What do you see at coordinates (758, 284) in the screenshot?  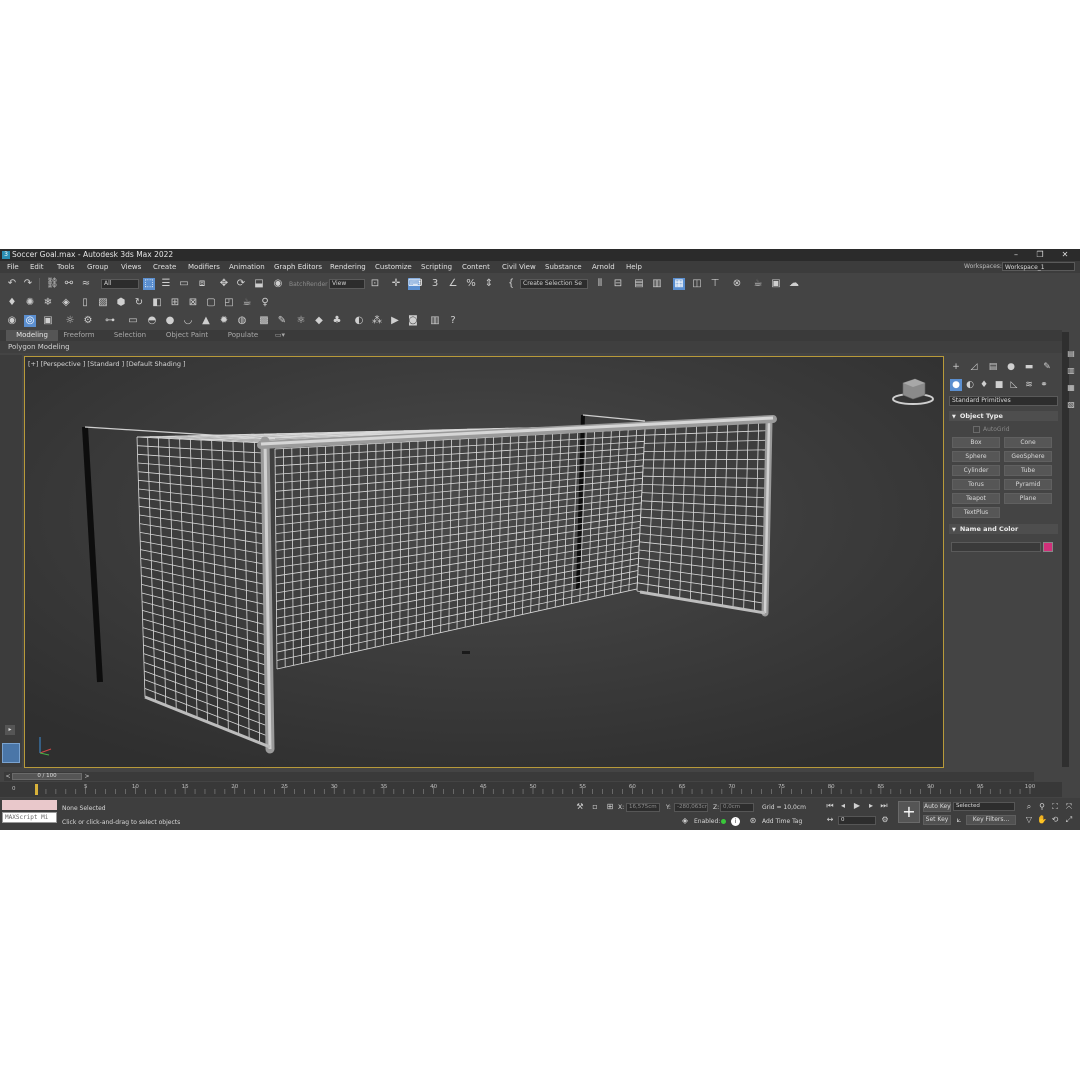 I see `render-setup-icon: ☕` at bounding box center [758, 284].